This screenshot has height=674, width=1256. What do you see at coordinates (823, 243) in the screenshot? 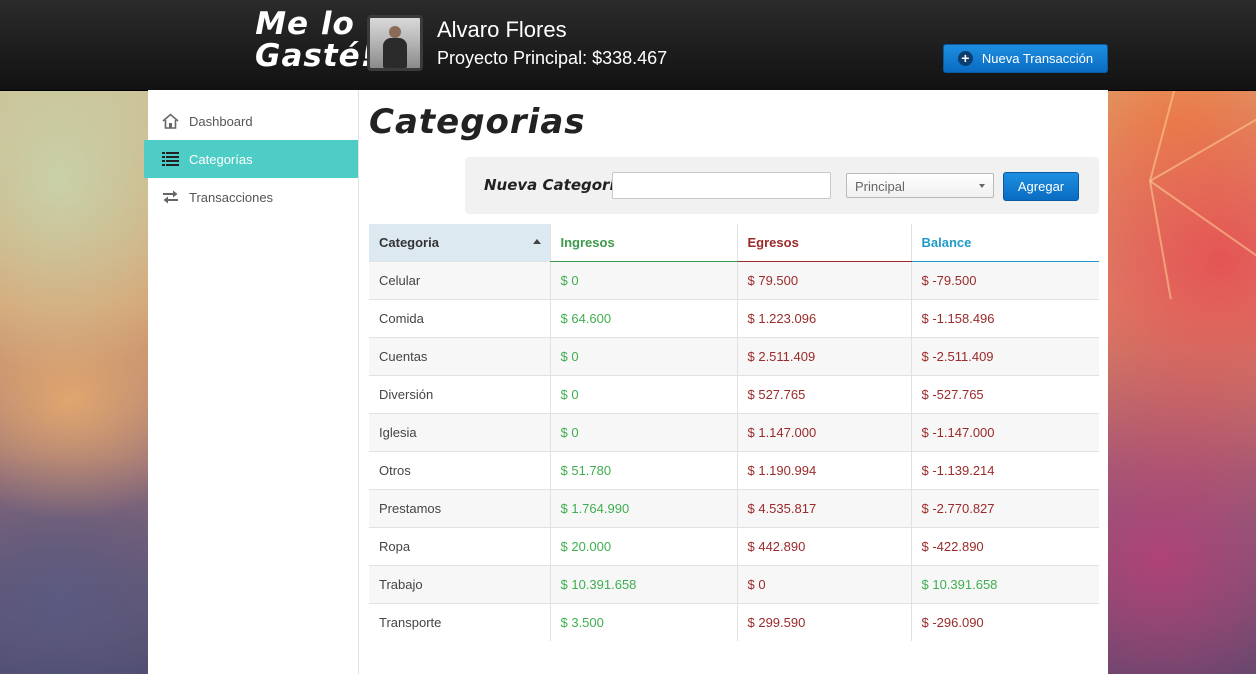
I see `column-header-egresos: Egresos` at bounding box center [823, 243].